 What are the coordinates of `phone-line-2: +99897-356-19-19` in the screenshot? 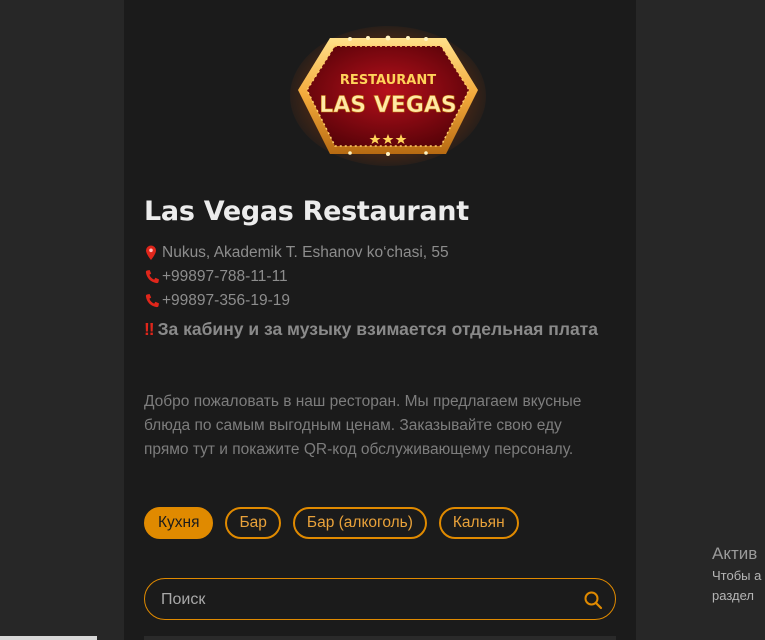 It's located at (217, 301).